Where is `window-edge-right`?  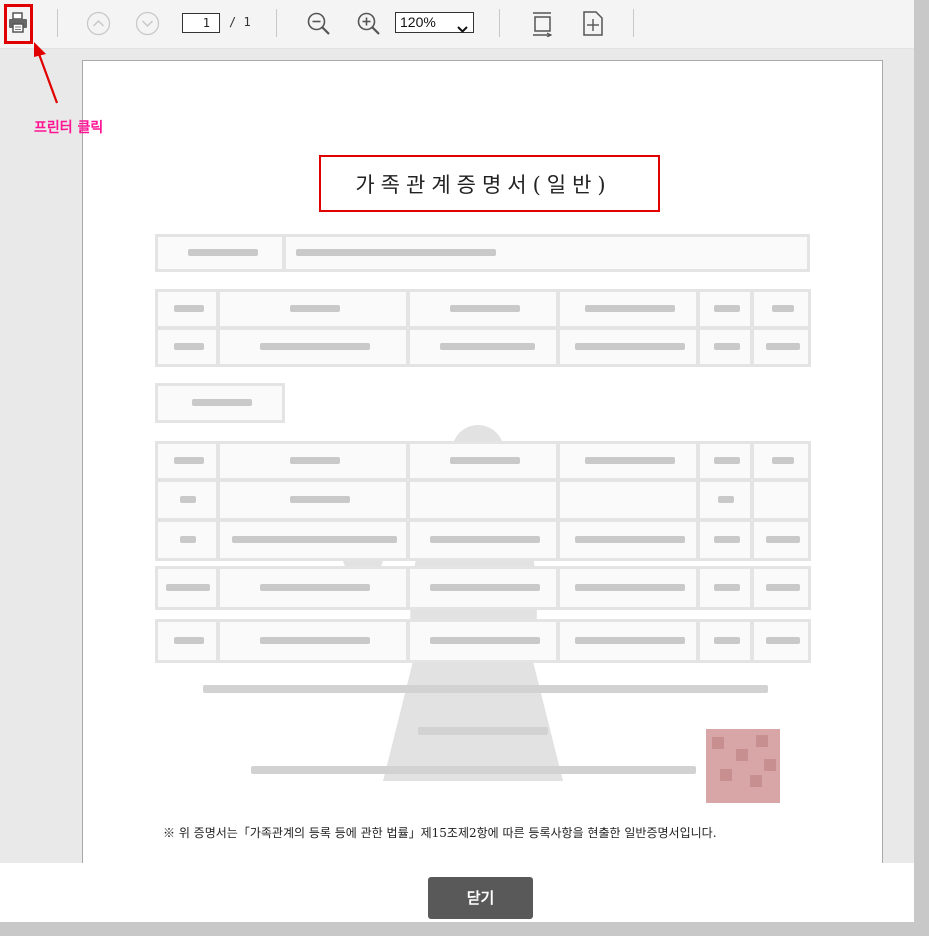 window-edge-right is located at coordinates (921, 468).